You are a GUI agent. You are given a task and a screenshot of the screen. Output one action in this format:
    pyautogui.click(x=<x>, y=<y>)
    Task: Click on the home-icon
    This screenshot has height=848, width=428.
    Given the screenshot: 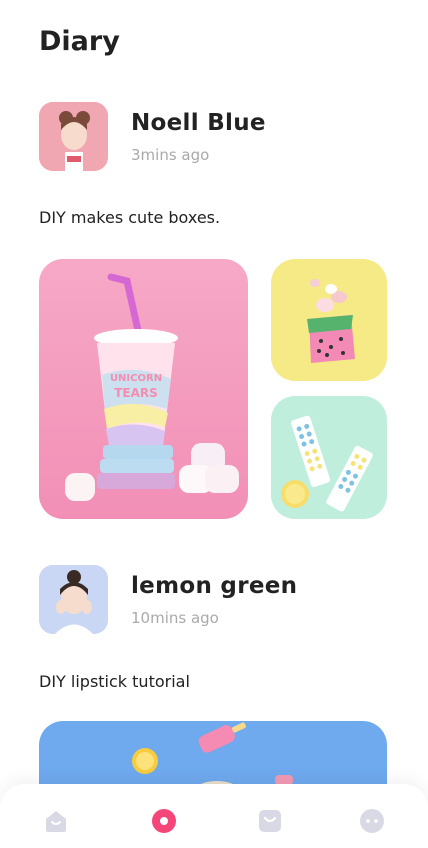 What is the action you would take?
    pyautogui.click(x=56, y=821)
    